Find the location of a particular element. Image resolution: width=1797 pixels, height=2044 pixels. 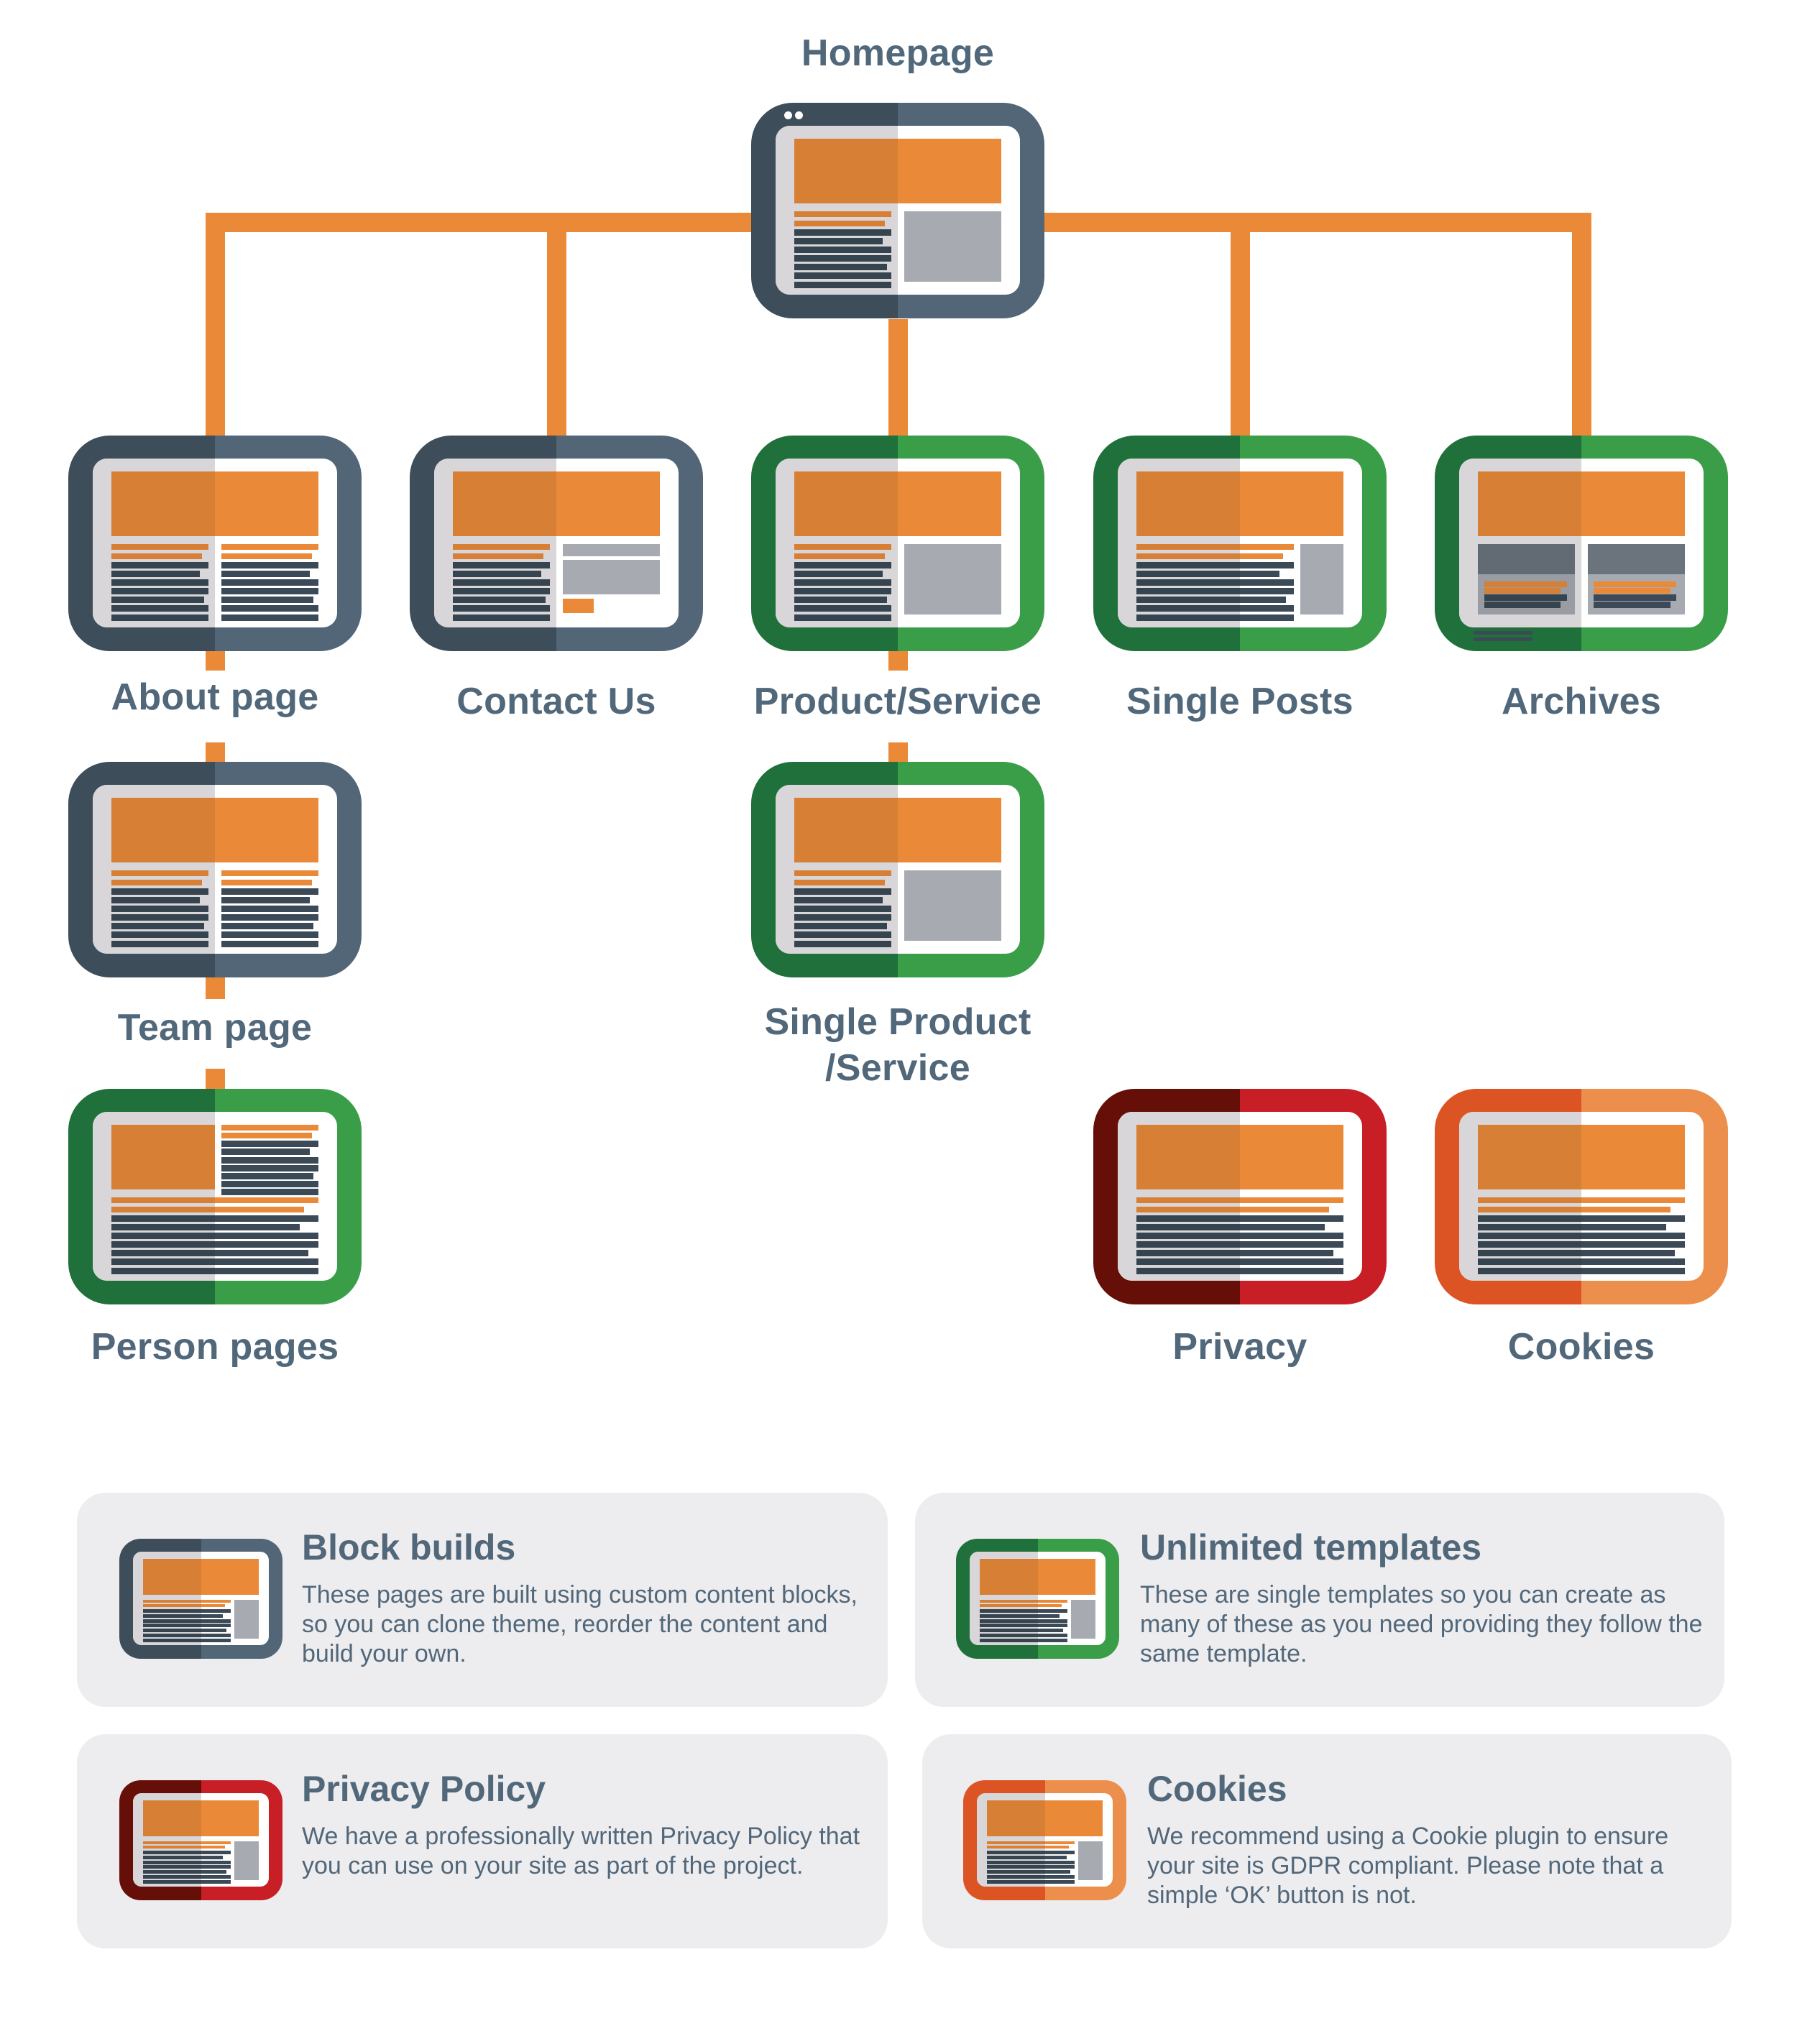

node-label-line: Single Product is located at coordinates (897, 1022).